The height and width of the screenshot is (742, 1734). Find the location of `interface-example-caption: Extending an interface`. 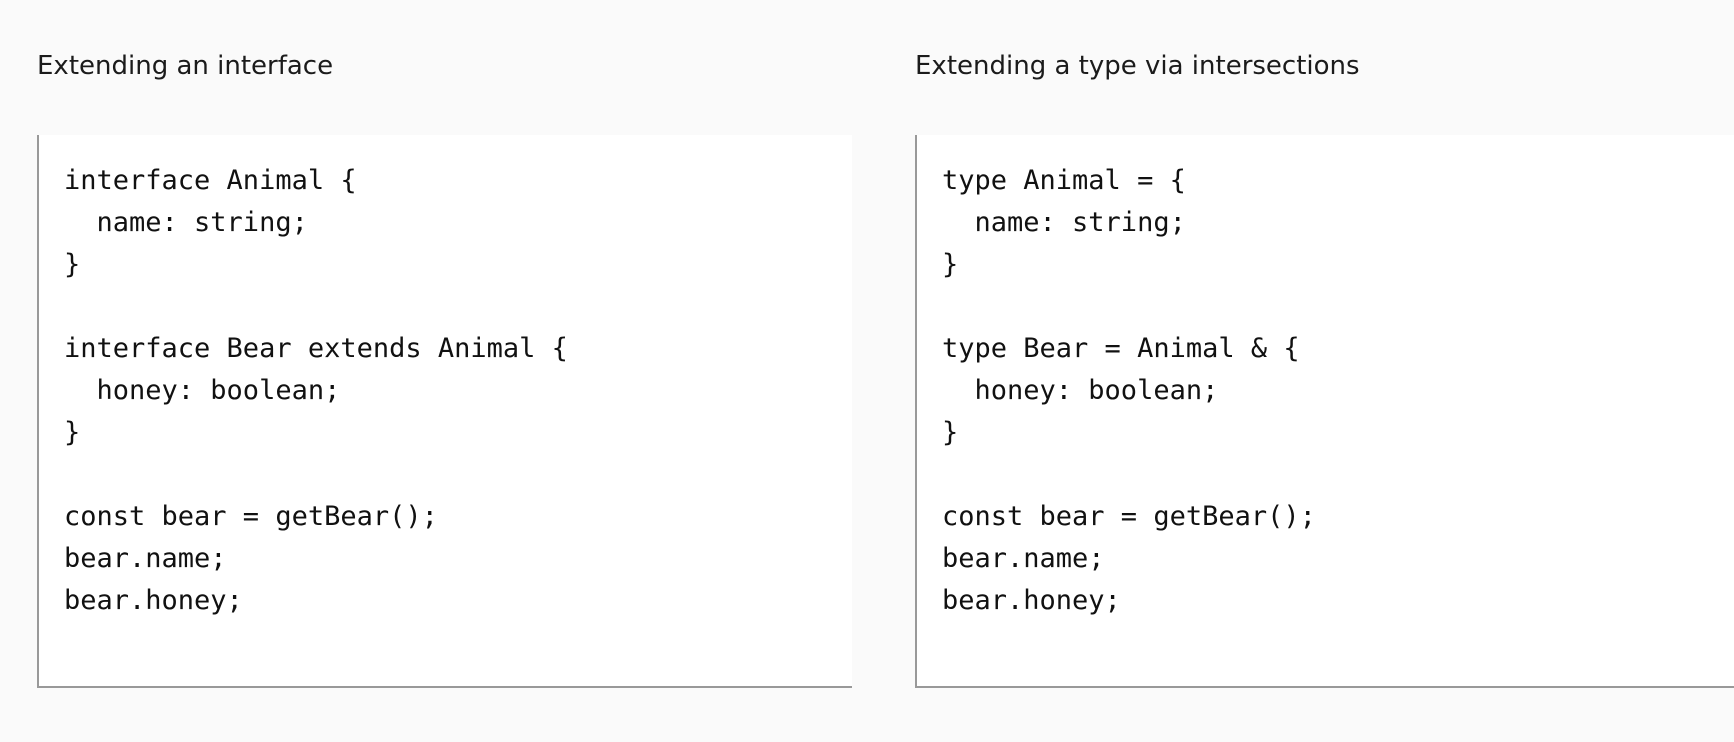

interface-example-caption: Extending an interface is located at coordinates (185, 66).